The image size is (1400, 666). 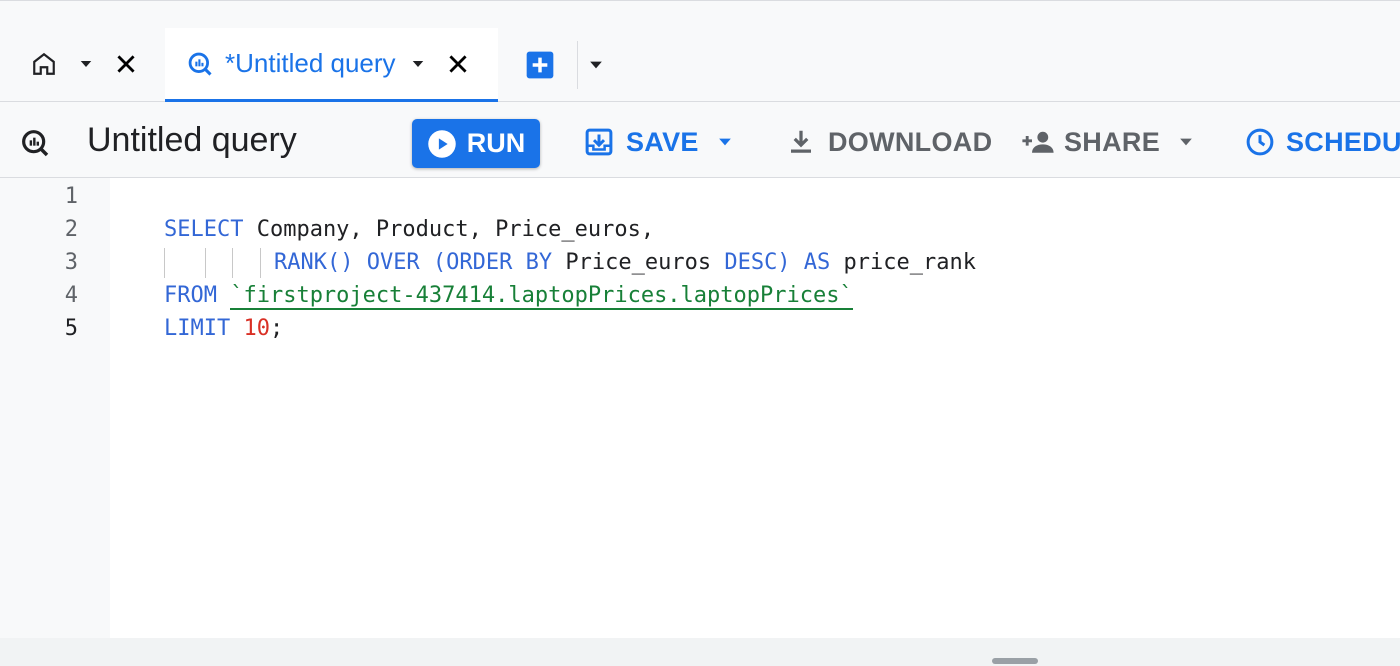 What do you see at coordinates (442, 144) in the screenshot?
I see `play-circle-icon` at bounding box center [442, 144].